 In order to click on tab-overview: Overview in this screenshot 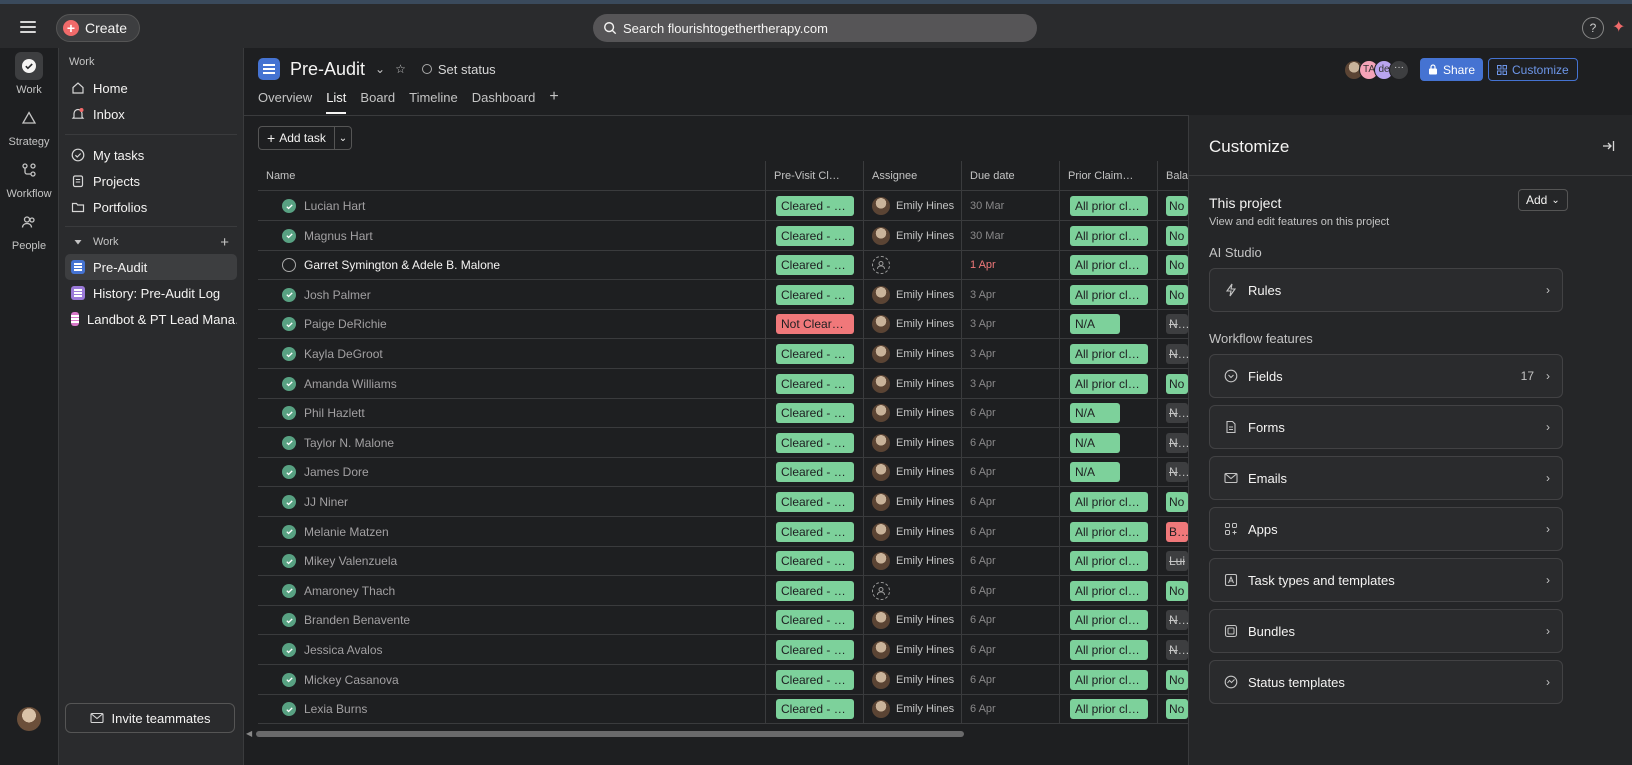, I will do `click(285, 102)`.